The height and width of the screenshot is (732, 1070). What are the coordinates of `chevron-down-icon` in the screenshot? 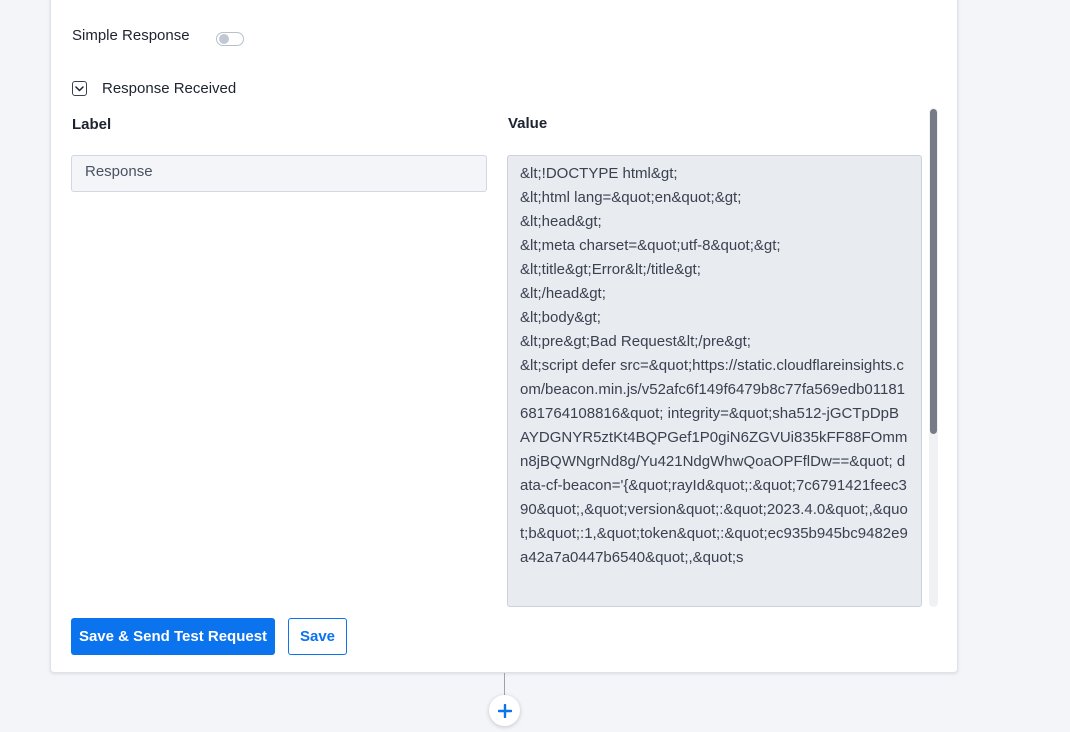 It's located at (79, 88).